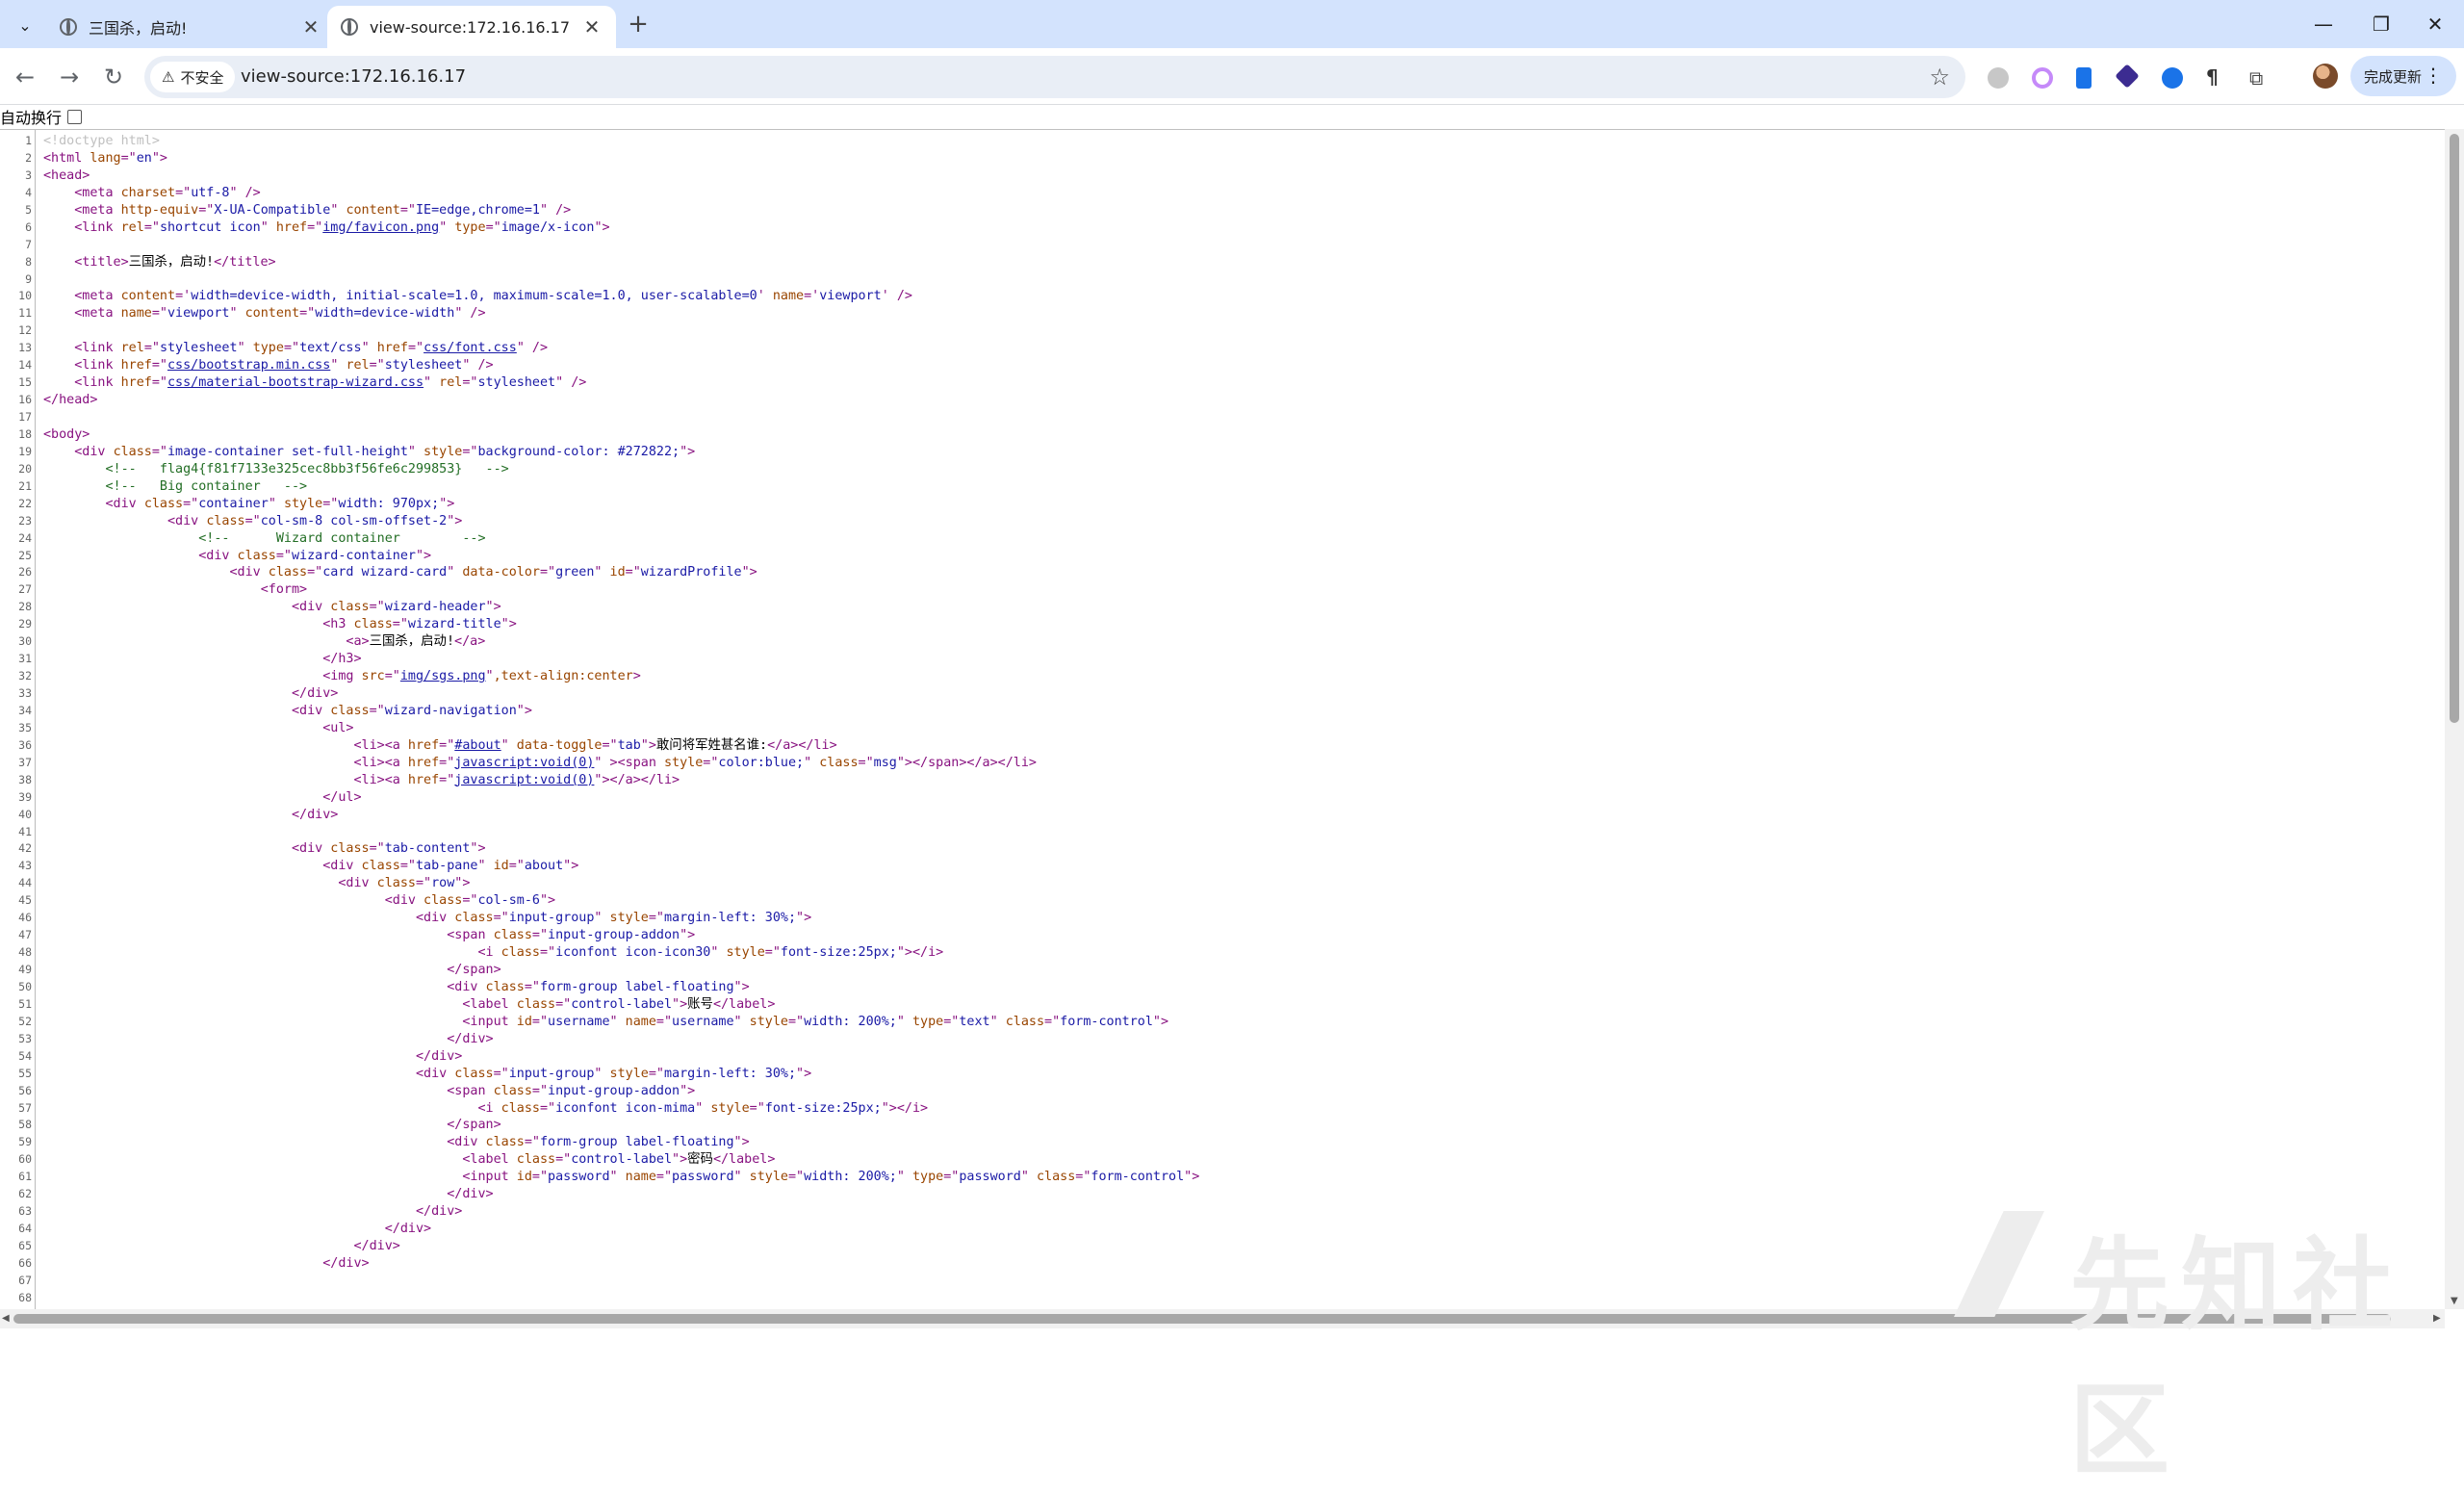 The width and height of the screenshot is (2464, 1494). I want to click on source-token: <li><a, so click(225, 762).